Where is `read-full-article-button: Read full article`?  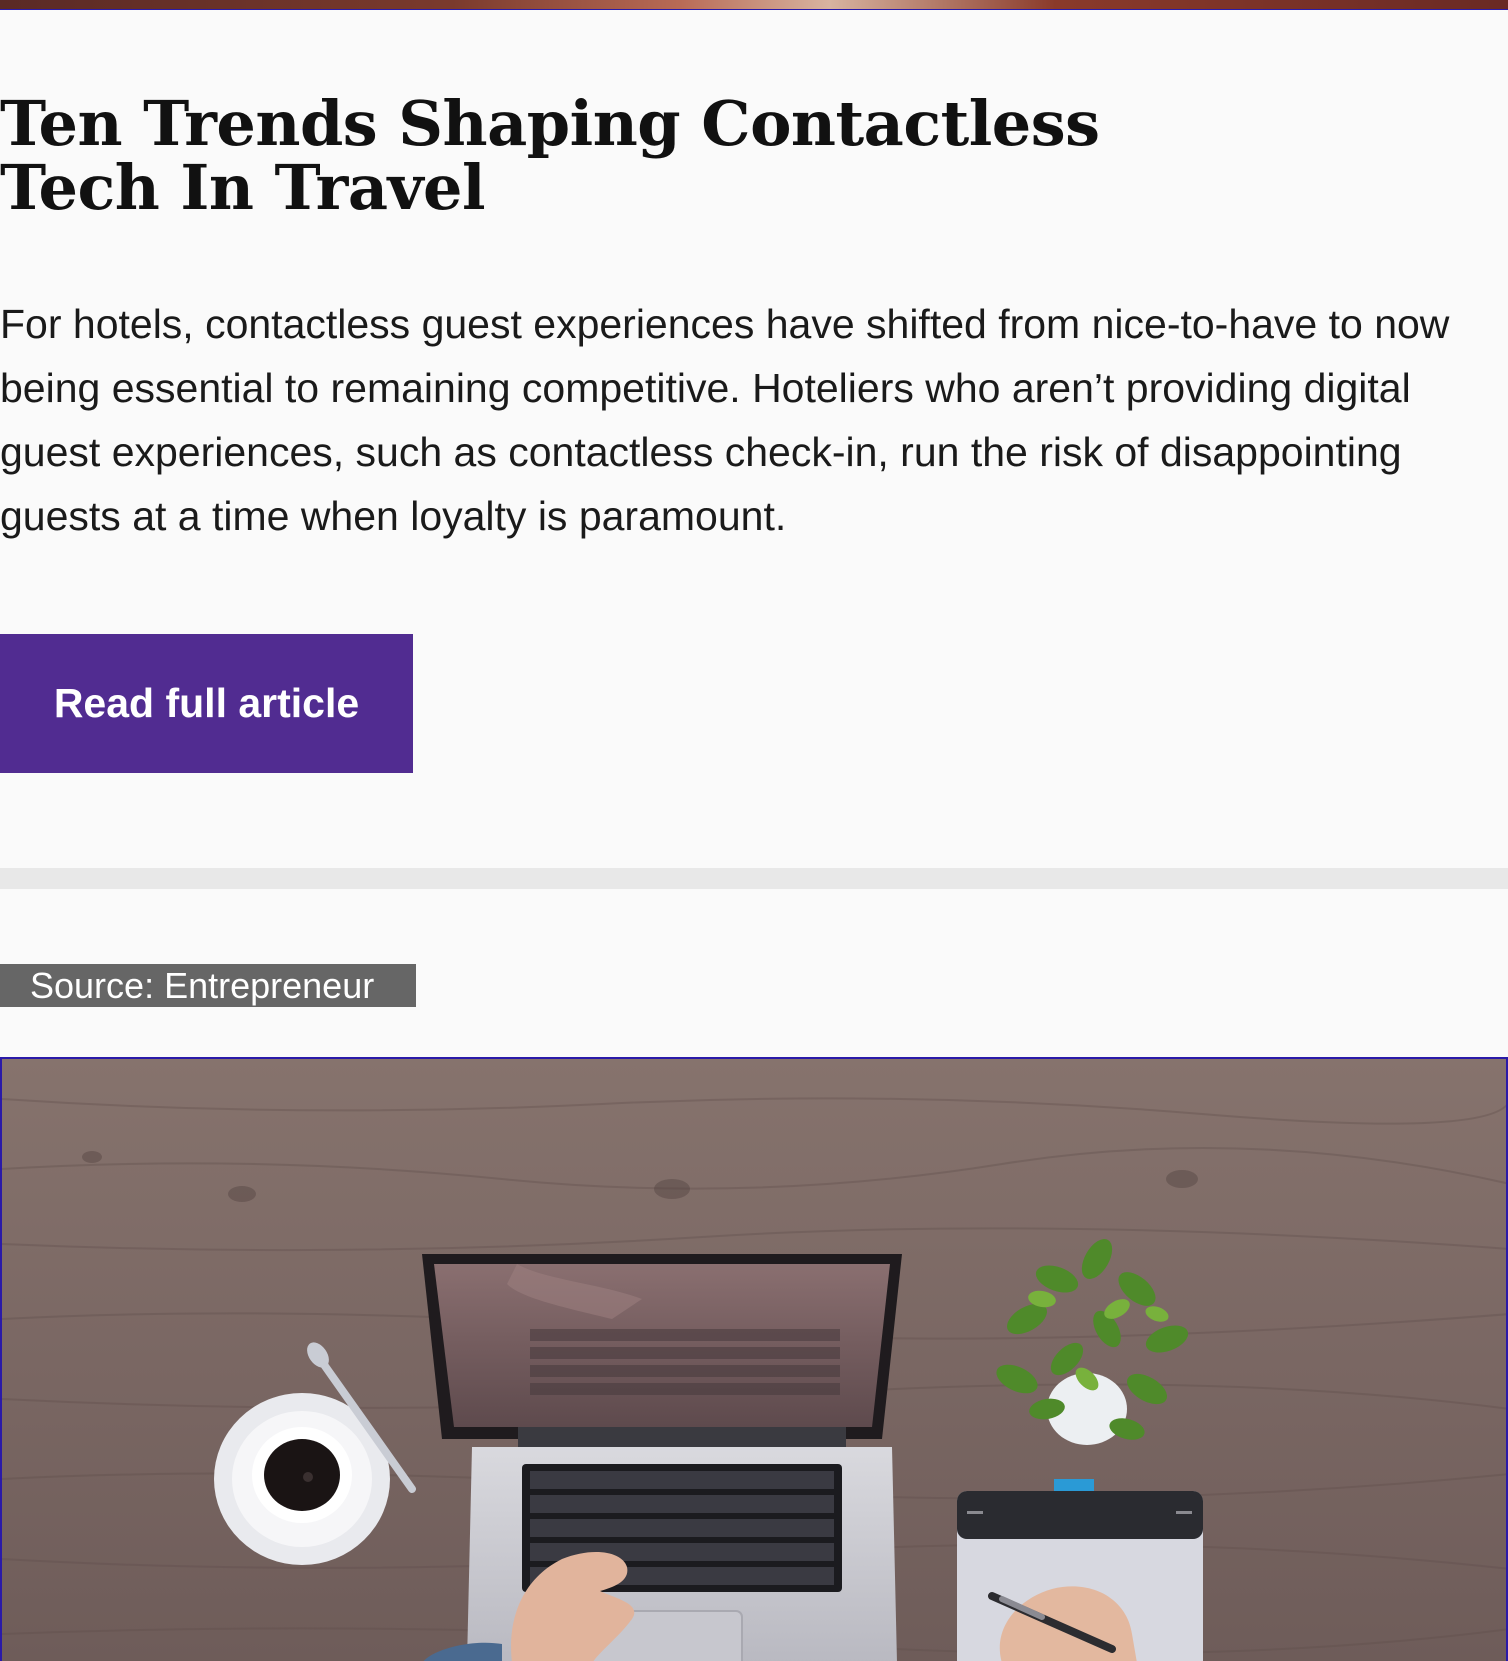 read-full-article-button: Read full article is located at coordinates (206, 703).